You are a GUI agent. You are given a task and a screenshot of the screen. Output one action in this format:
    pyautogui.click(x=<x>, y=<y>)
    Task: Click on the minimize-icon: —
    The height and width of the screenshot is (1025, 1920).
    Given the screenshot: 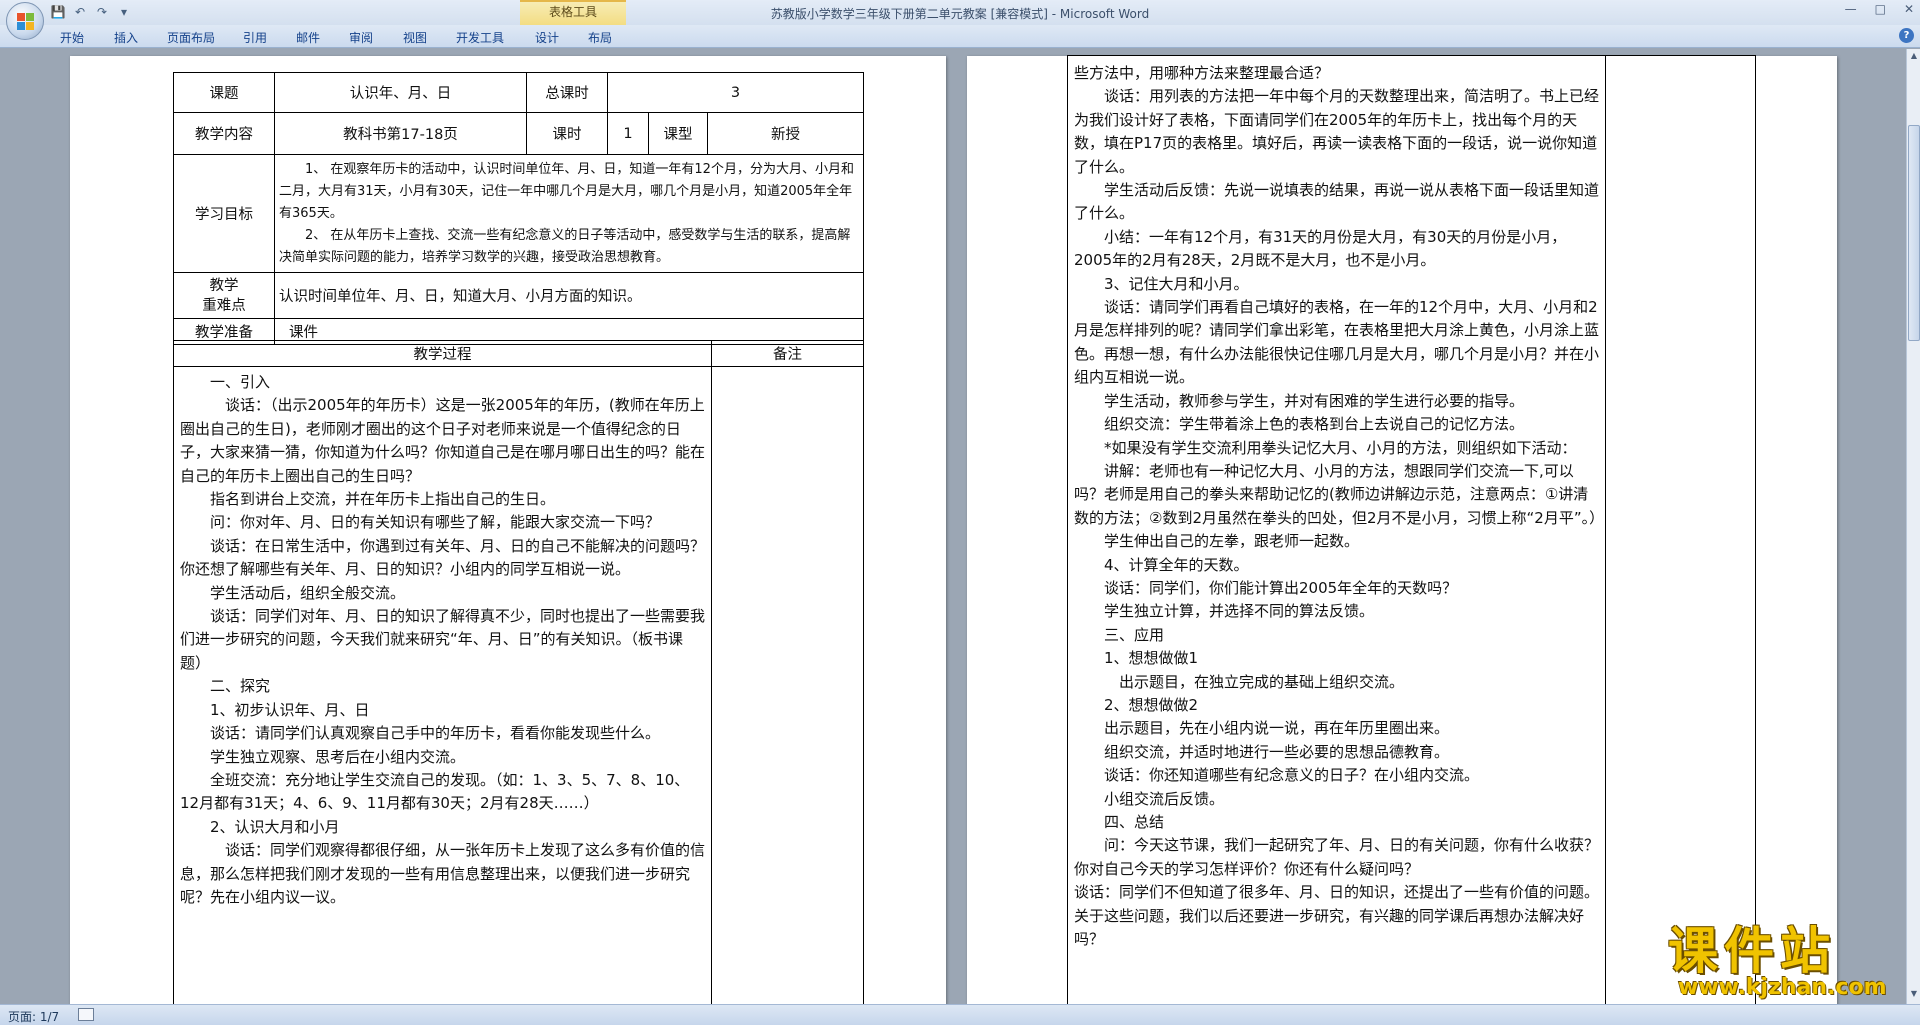 What is the action you would take?
    pyautogui.click(x=1851, y=9)
    